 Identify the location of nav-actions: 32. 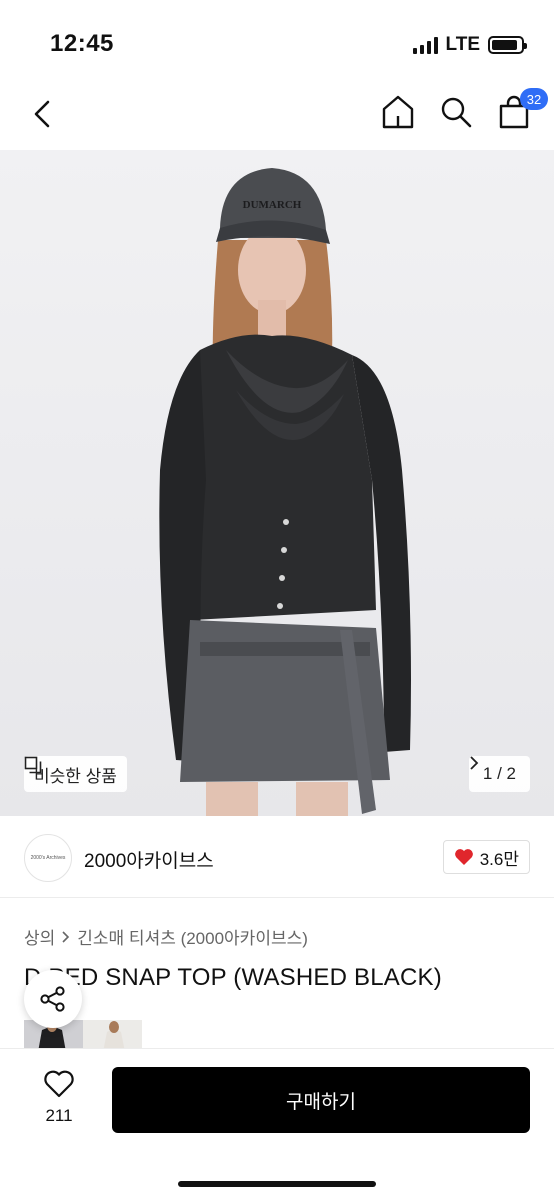
(464, 110).